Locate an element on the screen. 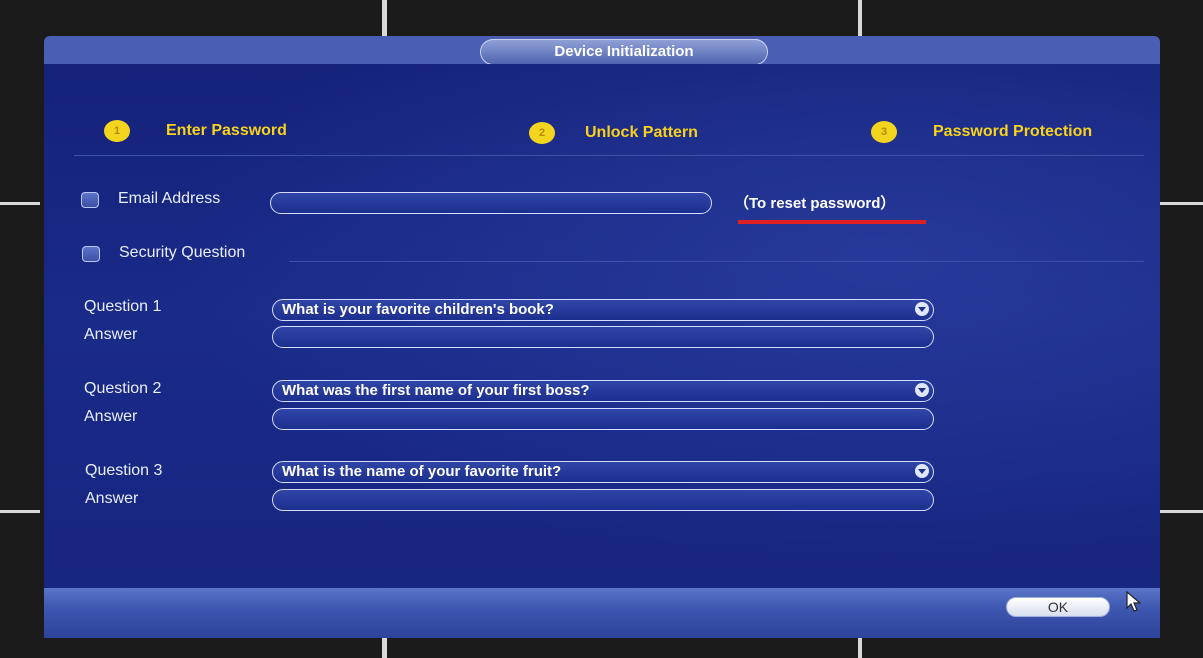 The image size is (1203, 658). email-address-label: Email Address is located at coordinates (169, 198).